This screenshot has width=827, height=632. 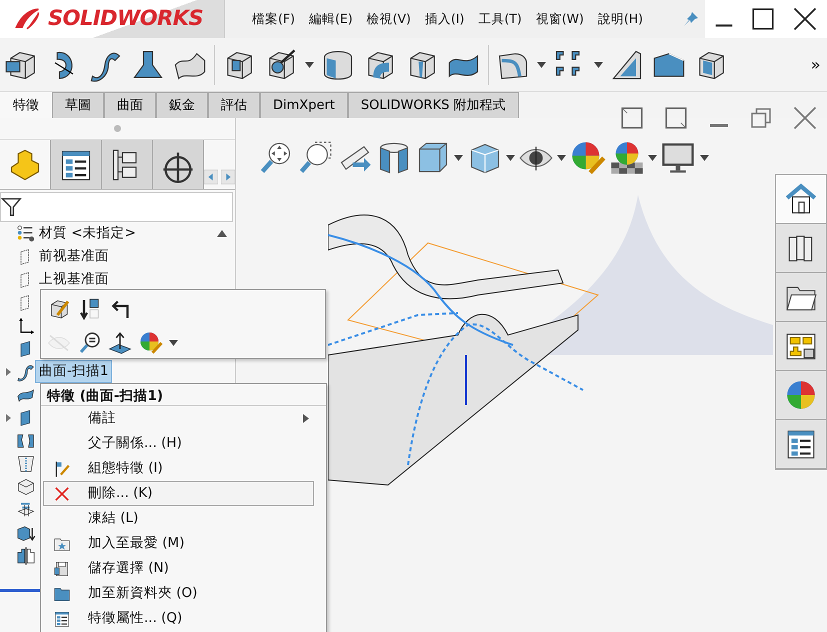 I want to click on menu-item: 說明(H), so click(x=620, y=19).